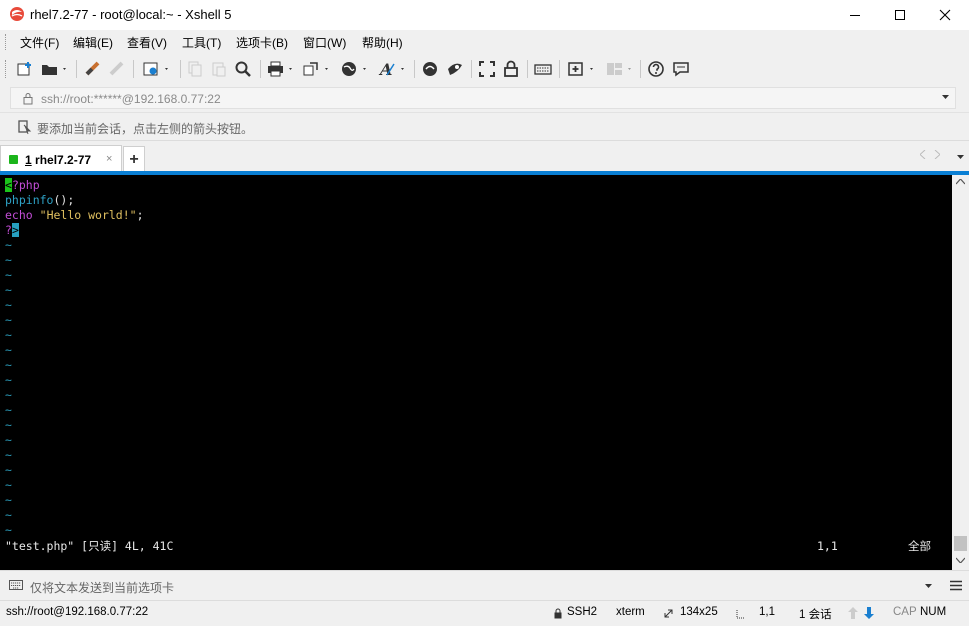 The width and height of the screenshot is (969, 626). I want to click on vim-status-position: 1,1, so click(827, 546).